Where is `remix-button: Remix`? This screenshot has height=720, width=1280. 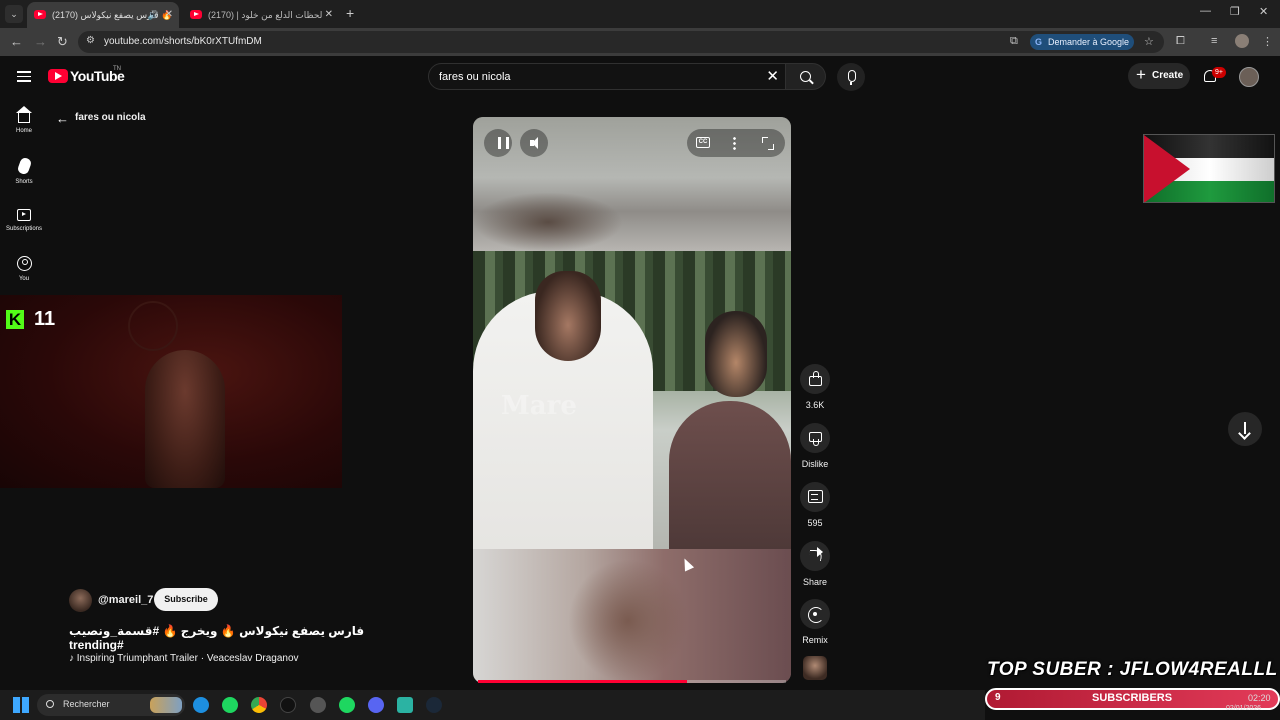 remix-button: Remix is located at coordinates (815, 622).